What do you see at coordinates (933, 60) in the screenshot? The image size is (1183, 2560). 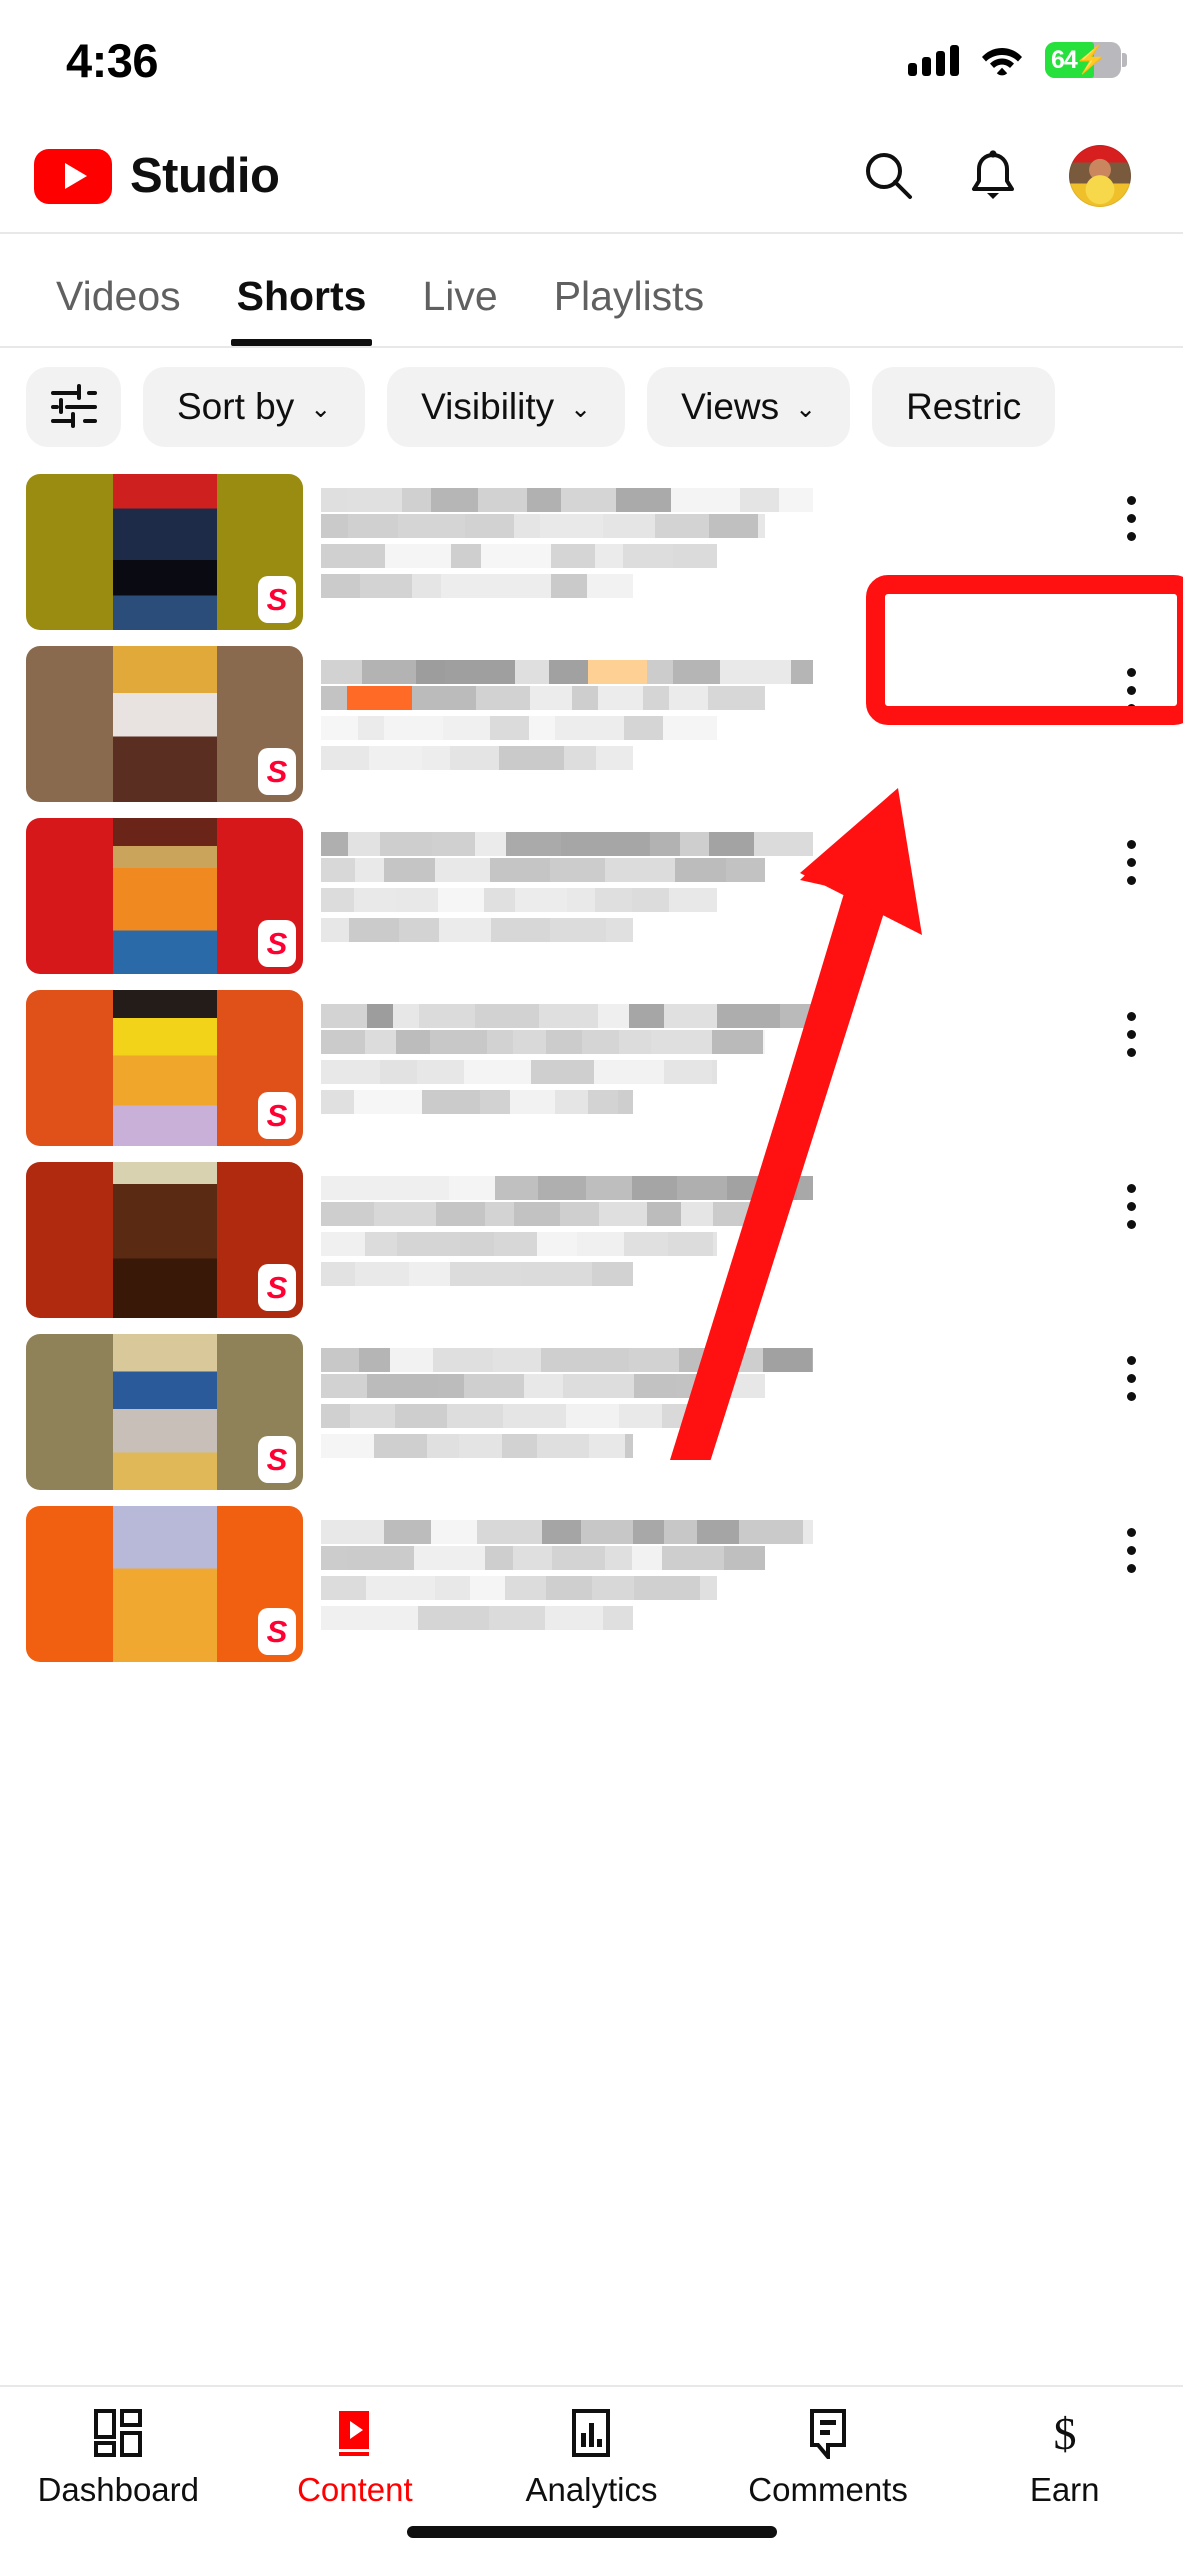 I see `cellular-signal-icon` at bounding box center [933, 60].